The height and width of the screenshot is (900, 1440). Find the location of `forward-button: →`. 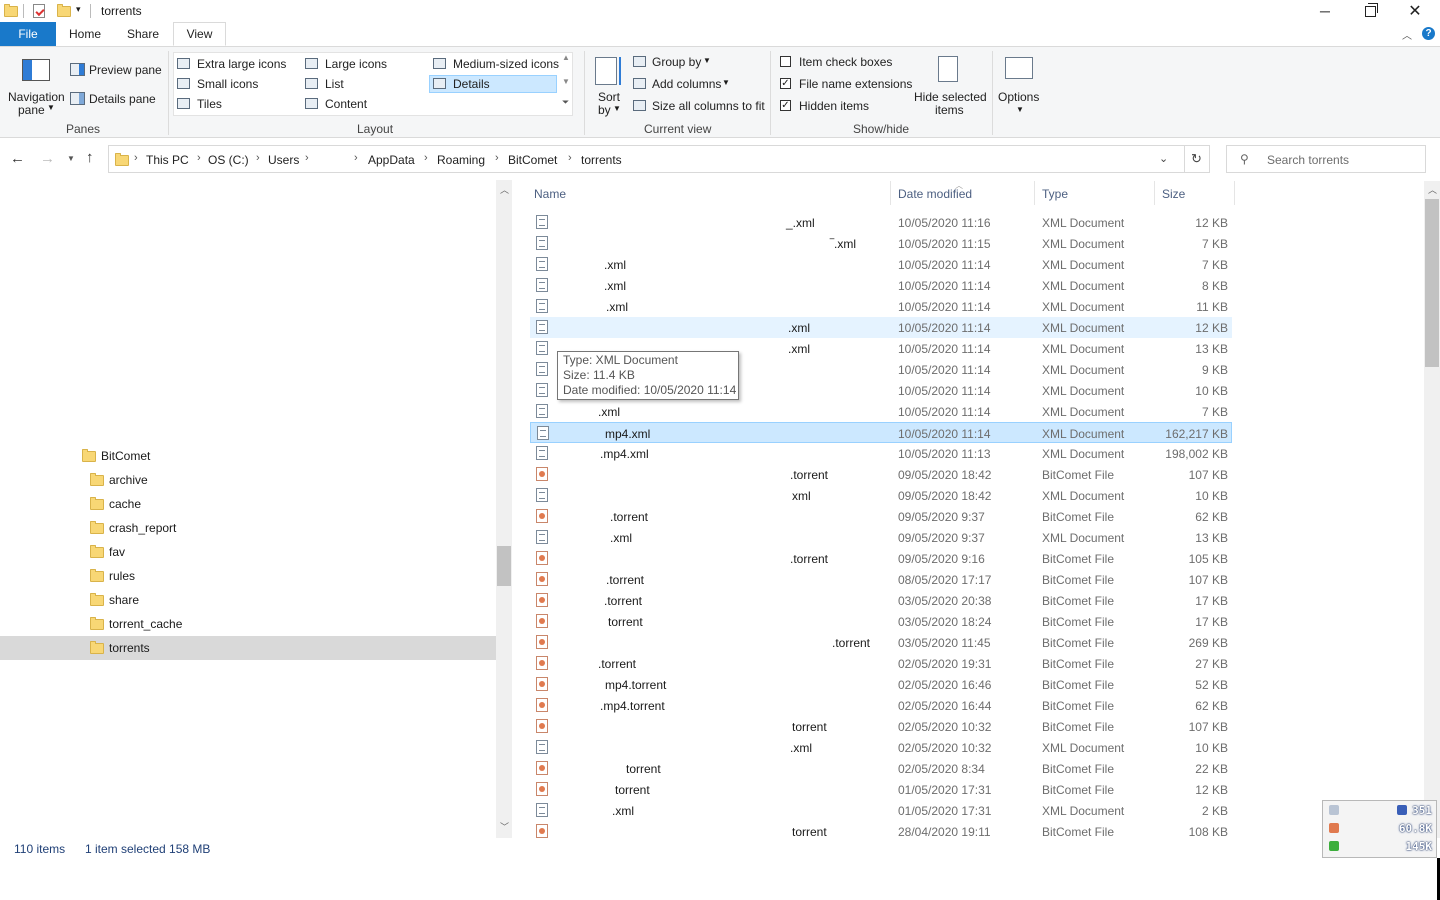

forward-button: → is located at coordinates (47, 158).